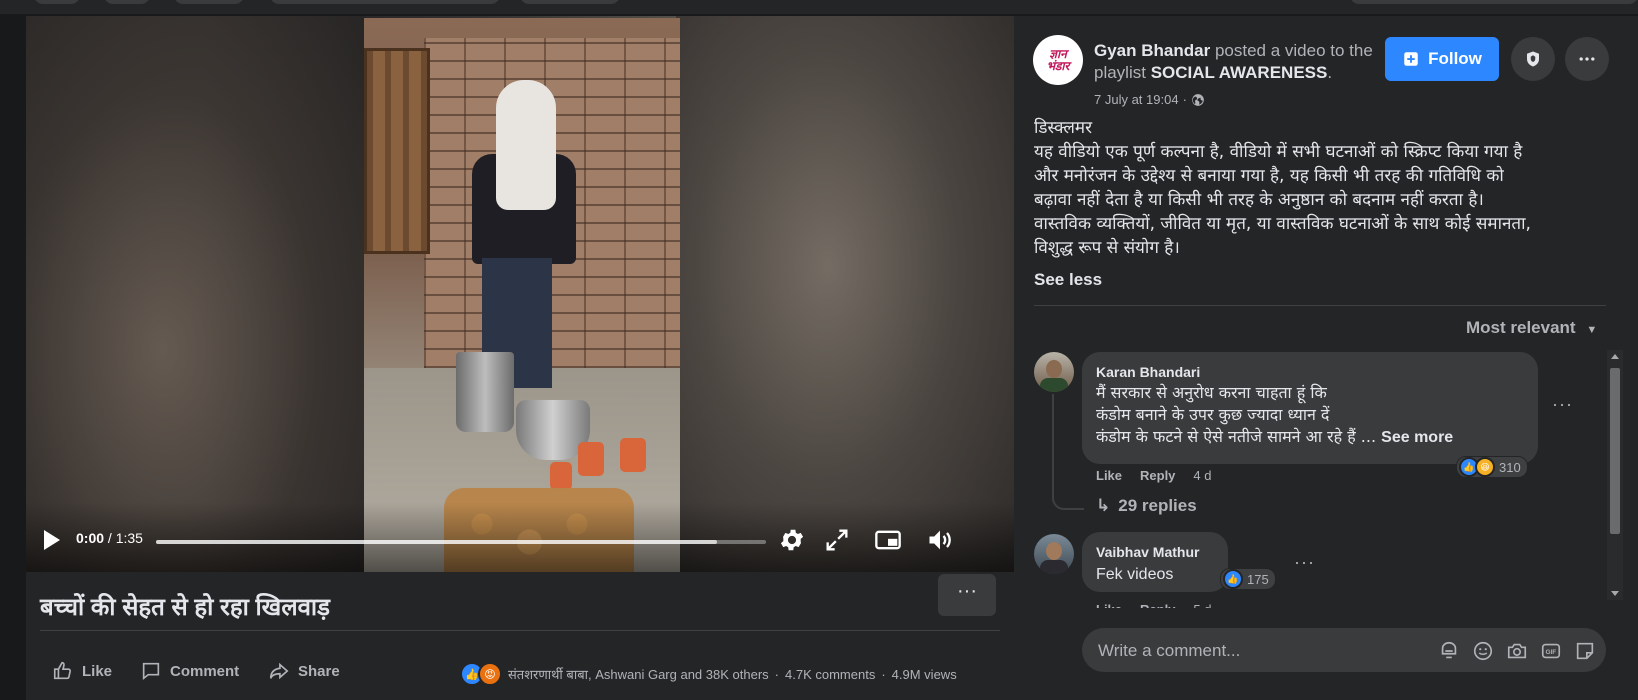 This screenshot has height=700, width=1638. What do you see at coordinates (1233, 579) in the screenshot?
I see `like-reaction-icon: 👍` at bounding box center [1233, 579].